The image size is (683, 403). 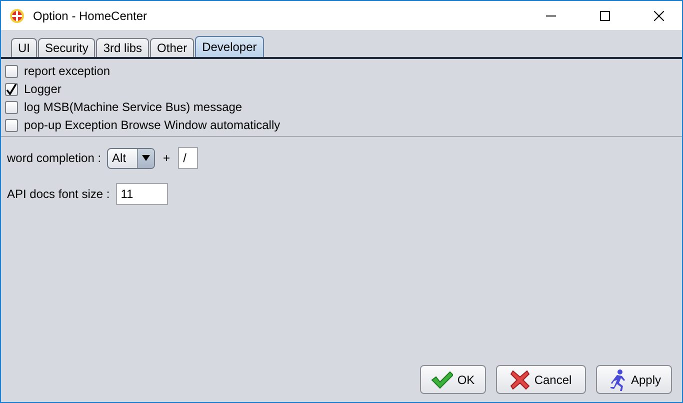 I want to click on apply-button: Apply, so click(x=634, y=379).